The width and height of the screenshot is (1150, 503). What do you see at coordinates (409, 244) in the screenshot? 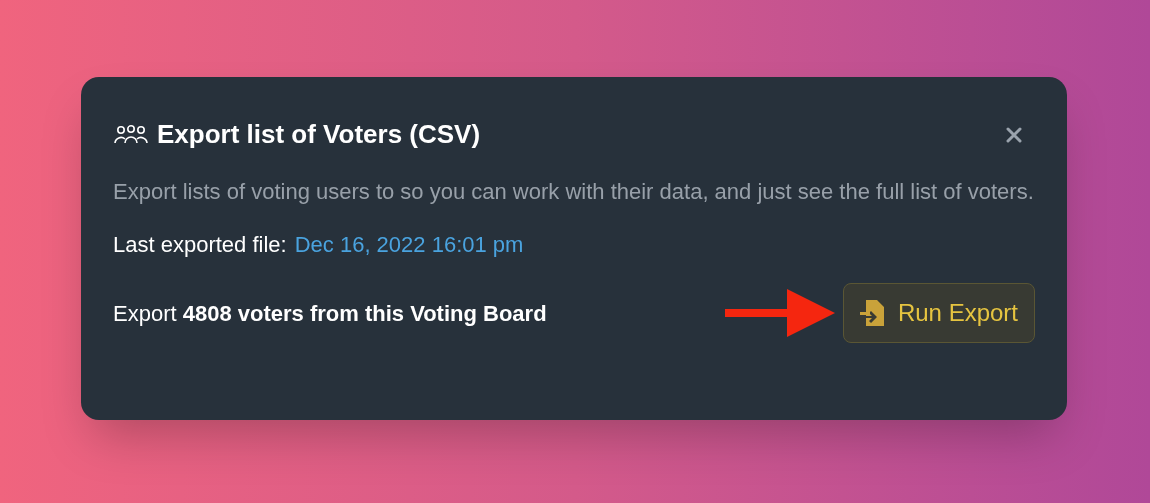
I see `last-export-link: Dec 16, 2022 16:01 pm` at bounding box center [409, 244].